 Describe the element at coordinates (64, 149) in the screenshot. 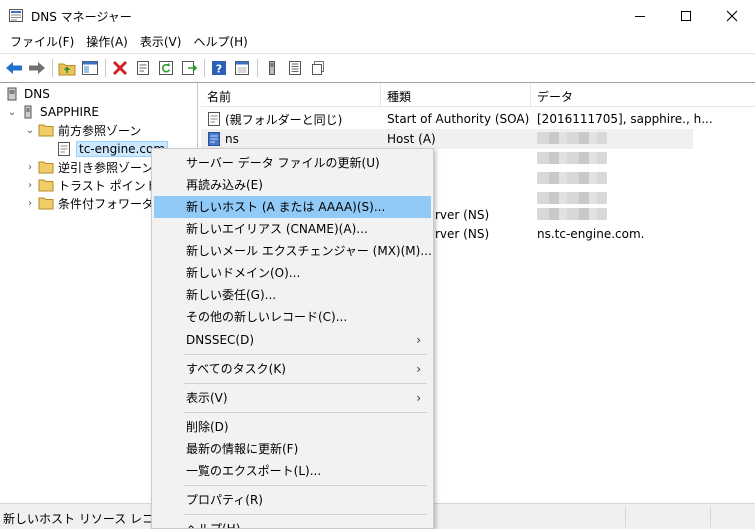

I see `zone-file-icon` at that location.